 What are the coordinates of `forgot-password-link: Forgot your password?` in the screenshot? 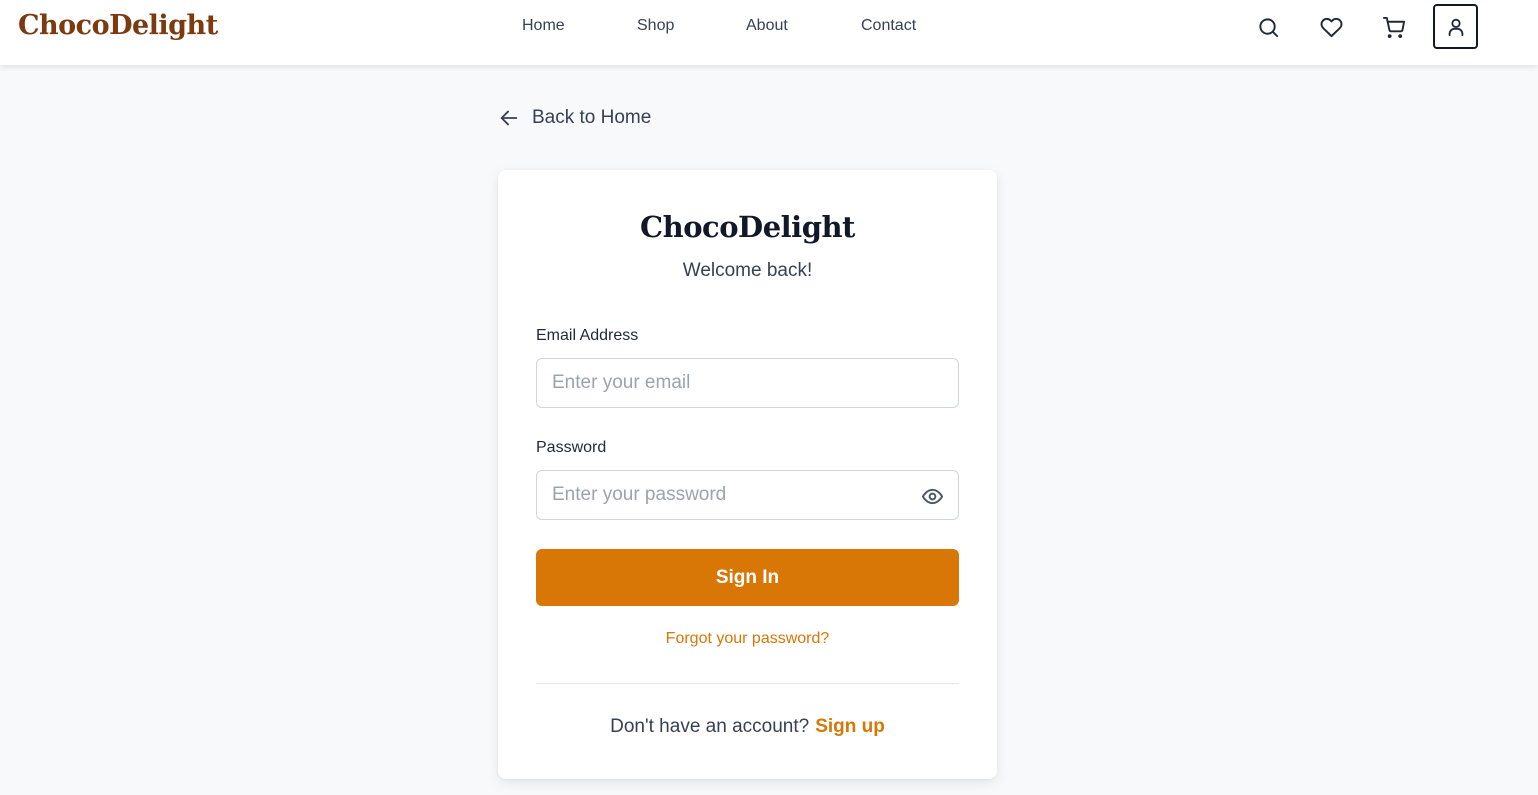 It's located at (747, 639).